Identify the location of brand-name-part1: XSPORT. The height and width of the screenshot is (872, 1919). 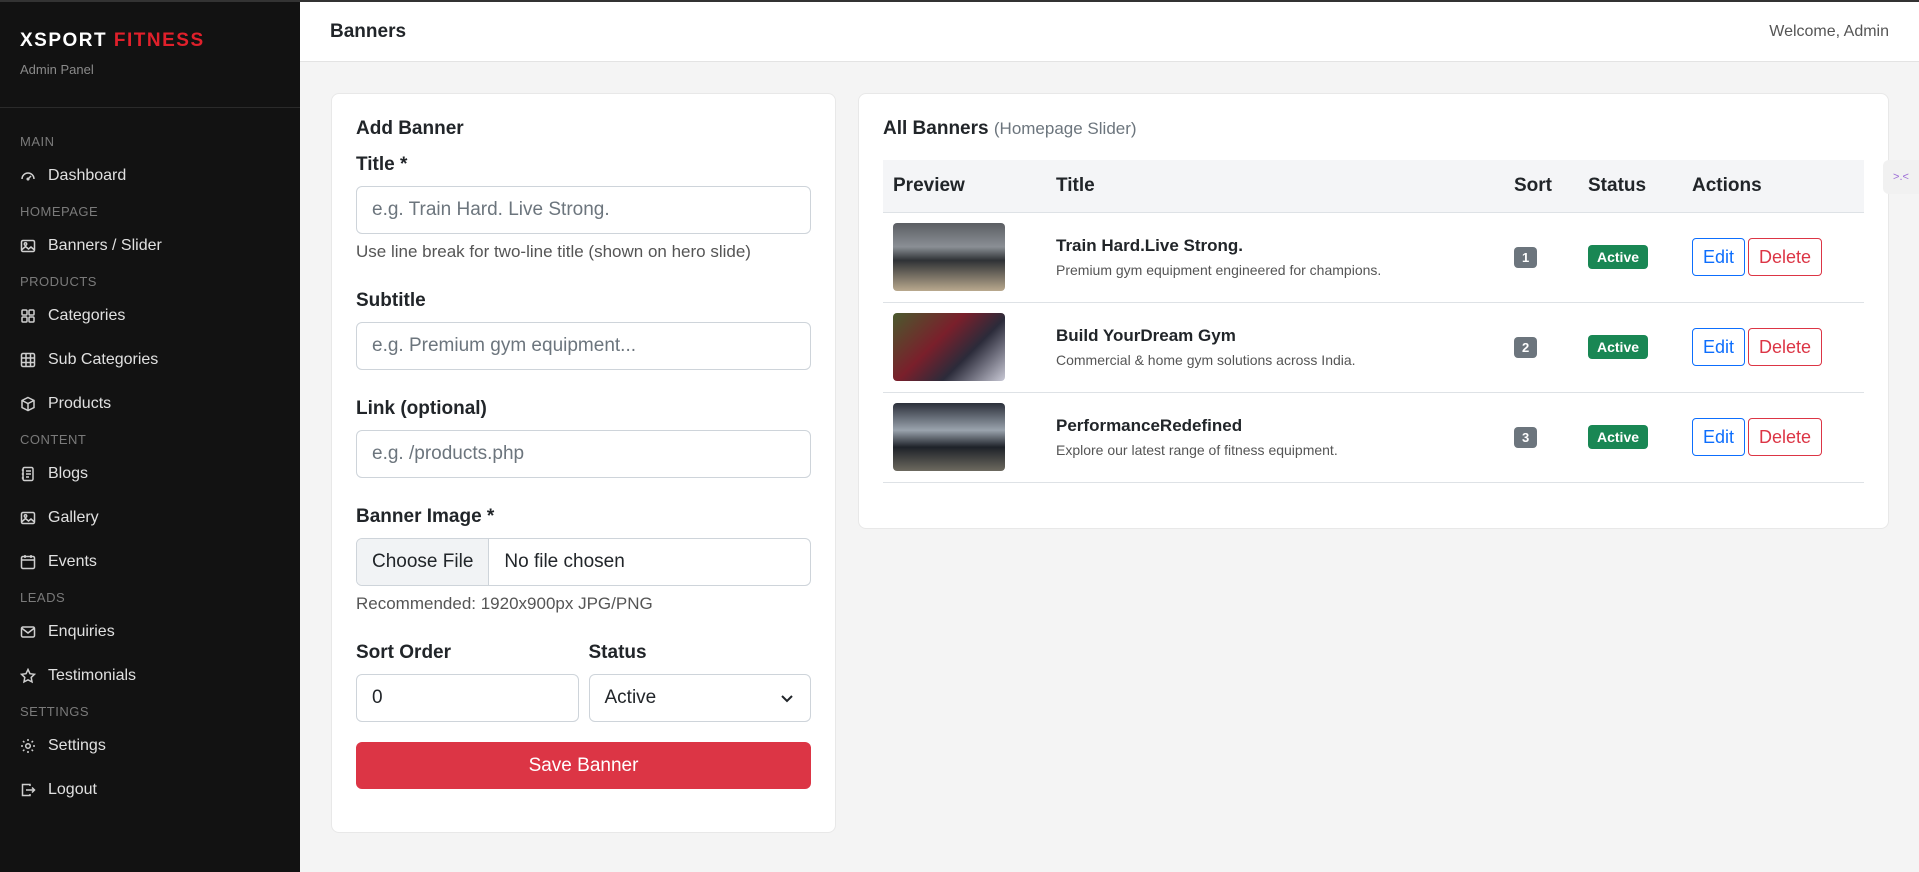
(64, 40).